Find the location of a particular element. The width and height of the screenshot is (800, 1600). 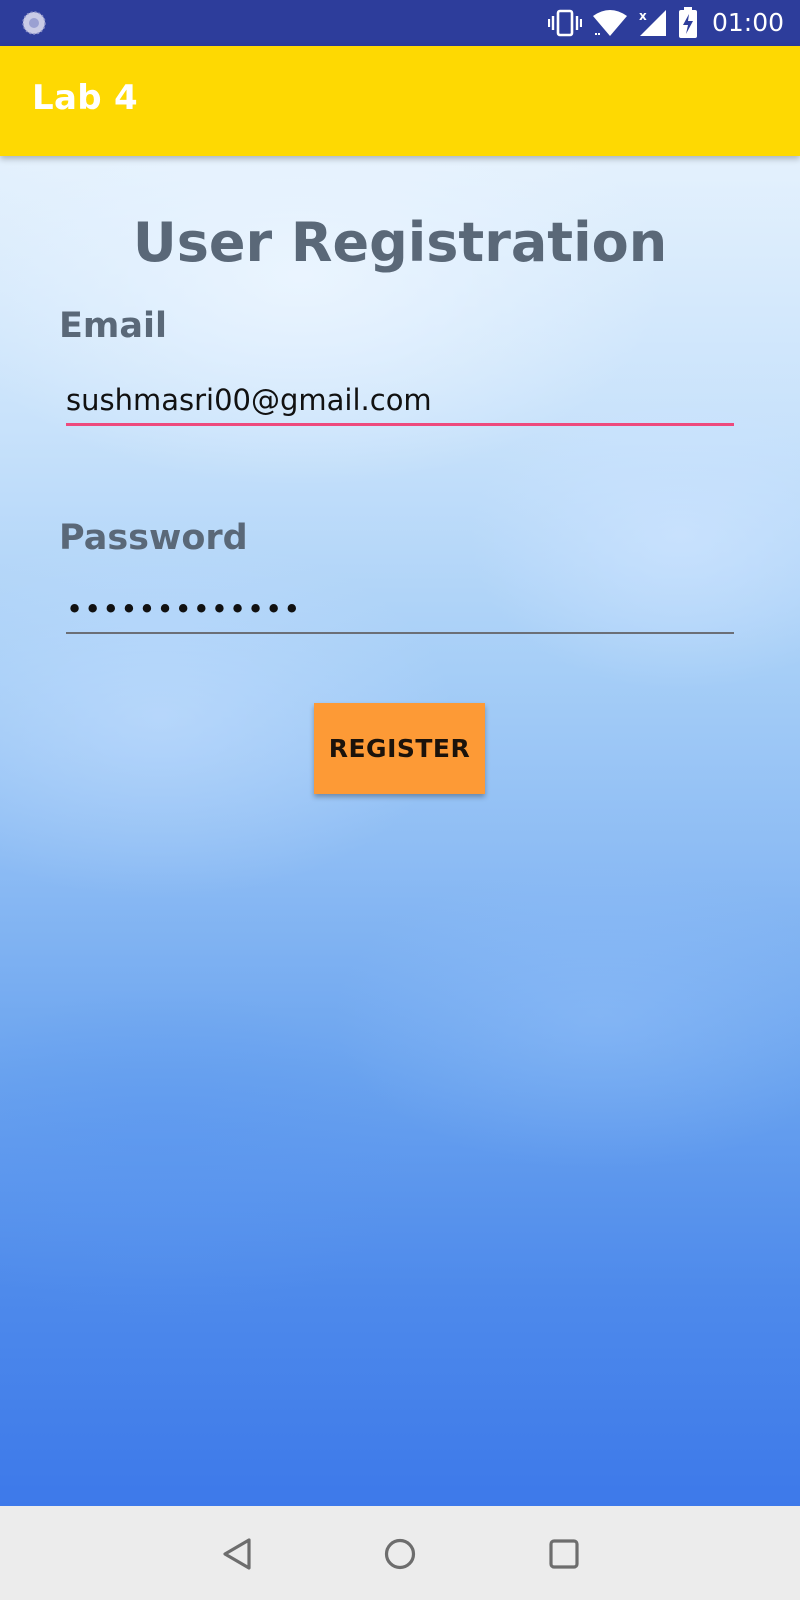

status-time: 01:00 is located at coordinates (747, 22).